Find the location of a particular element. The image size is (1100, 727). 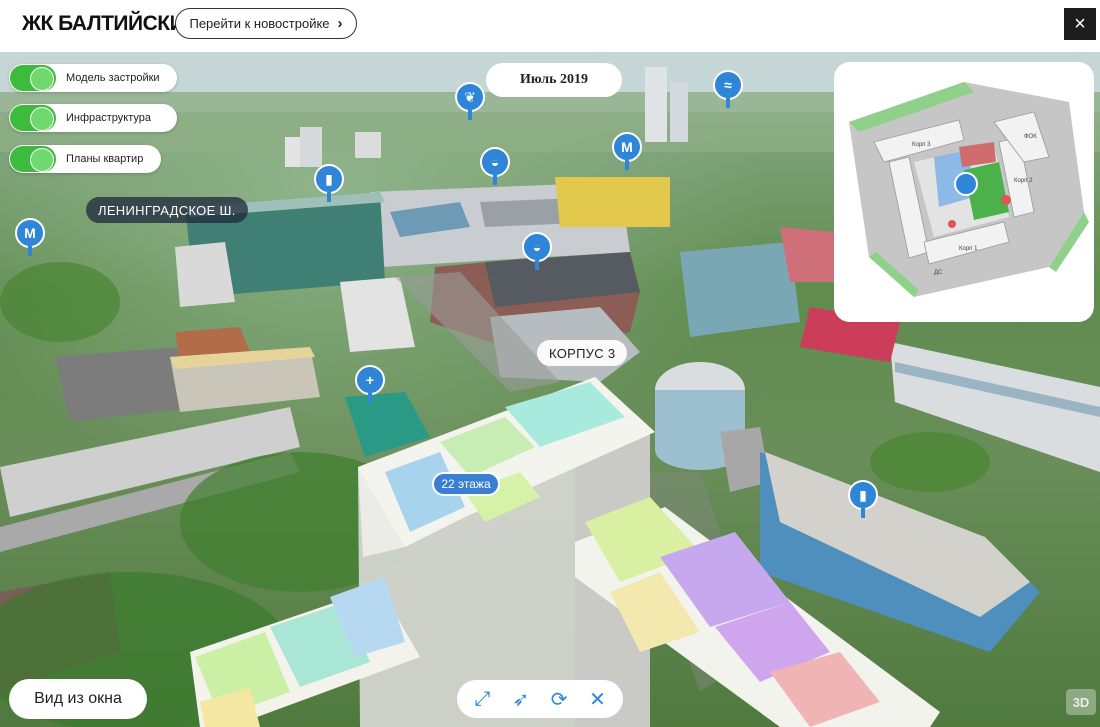

fok-label: ФОК is located at coordinates (1030, 137).